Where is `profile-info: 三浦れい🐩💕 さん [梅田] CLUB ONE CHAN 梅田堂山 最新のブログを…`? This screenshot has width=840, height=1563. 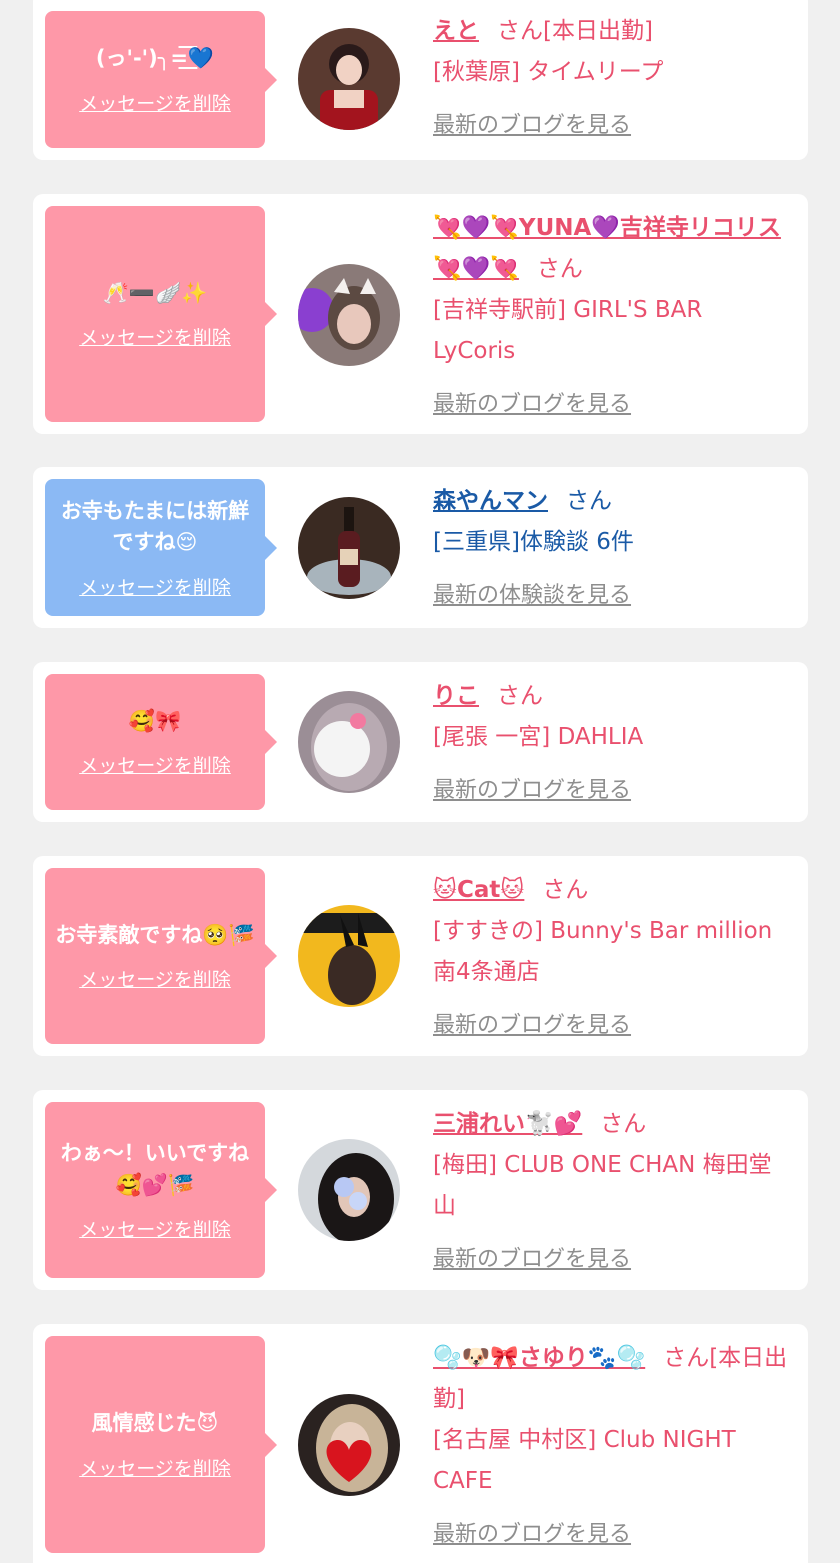 profile-info: 三浦れい🐩💕 さん [梅田] CLUB ONE CHAN 梅田堂山 最新のブログを… is located at coordinates (611, 1192).